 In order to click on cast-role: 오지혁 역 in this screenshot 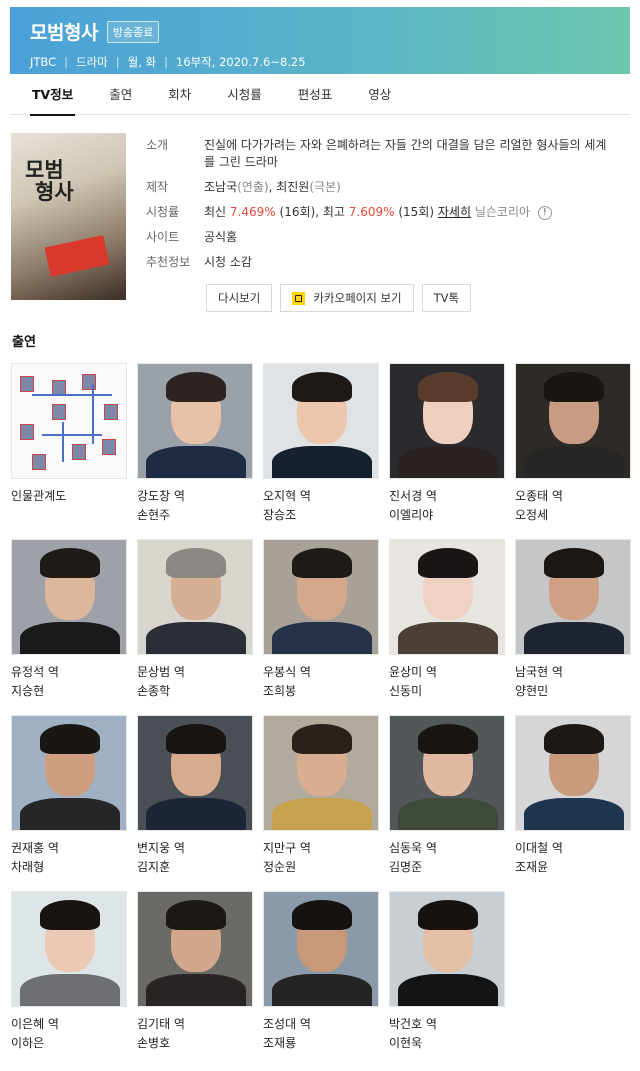, I will do `click(321, 496)`.